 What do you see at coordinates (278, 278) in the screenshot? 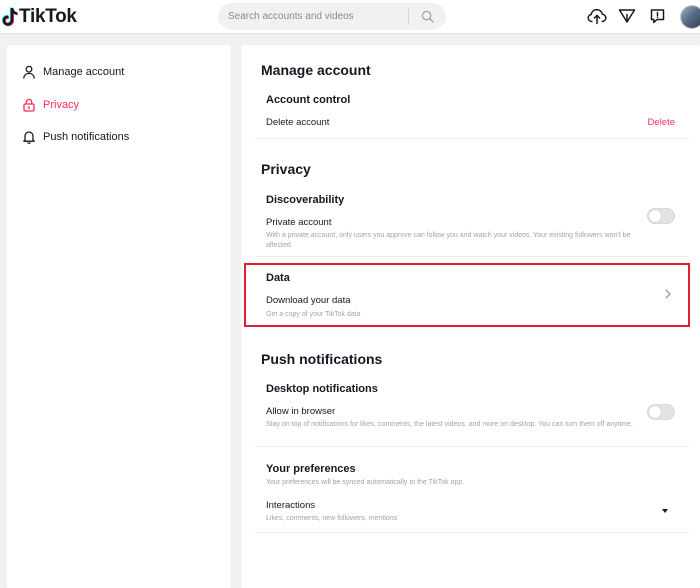
I see `data-title: Data` at bounding box center [278, 278].